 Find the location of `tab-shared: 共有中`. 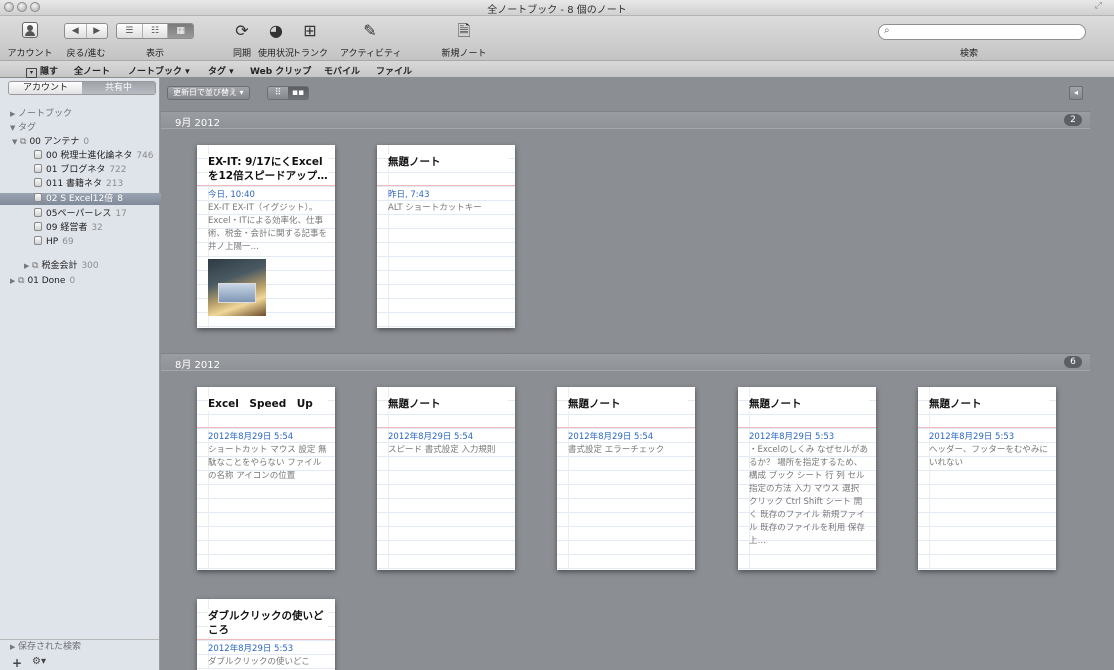

tab-shared: 共有中 is located at coordinates (118, 88).